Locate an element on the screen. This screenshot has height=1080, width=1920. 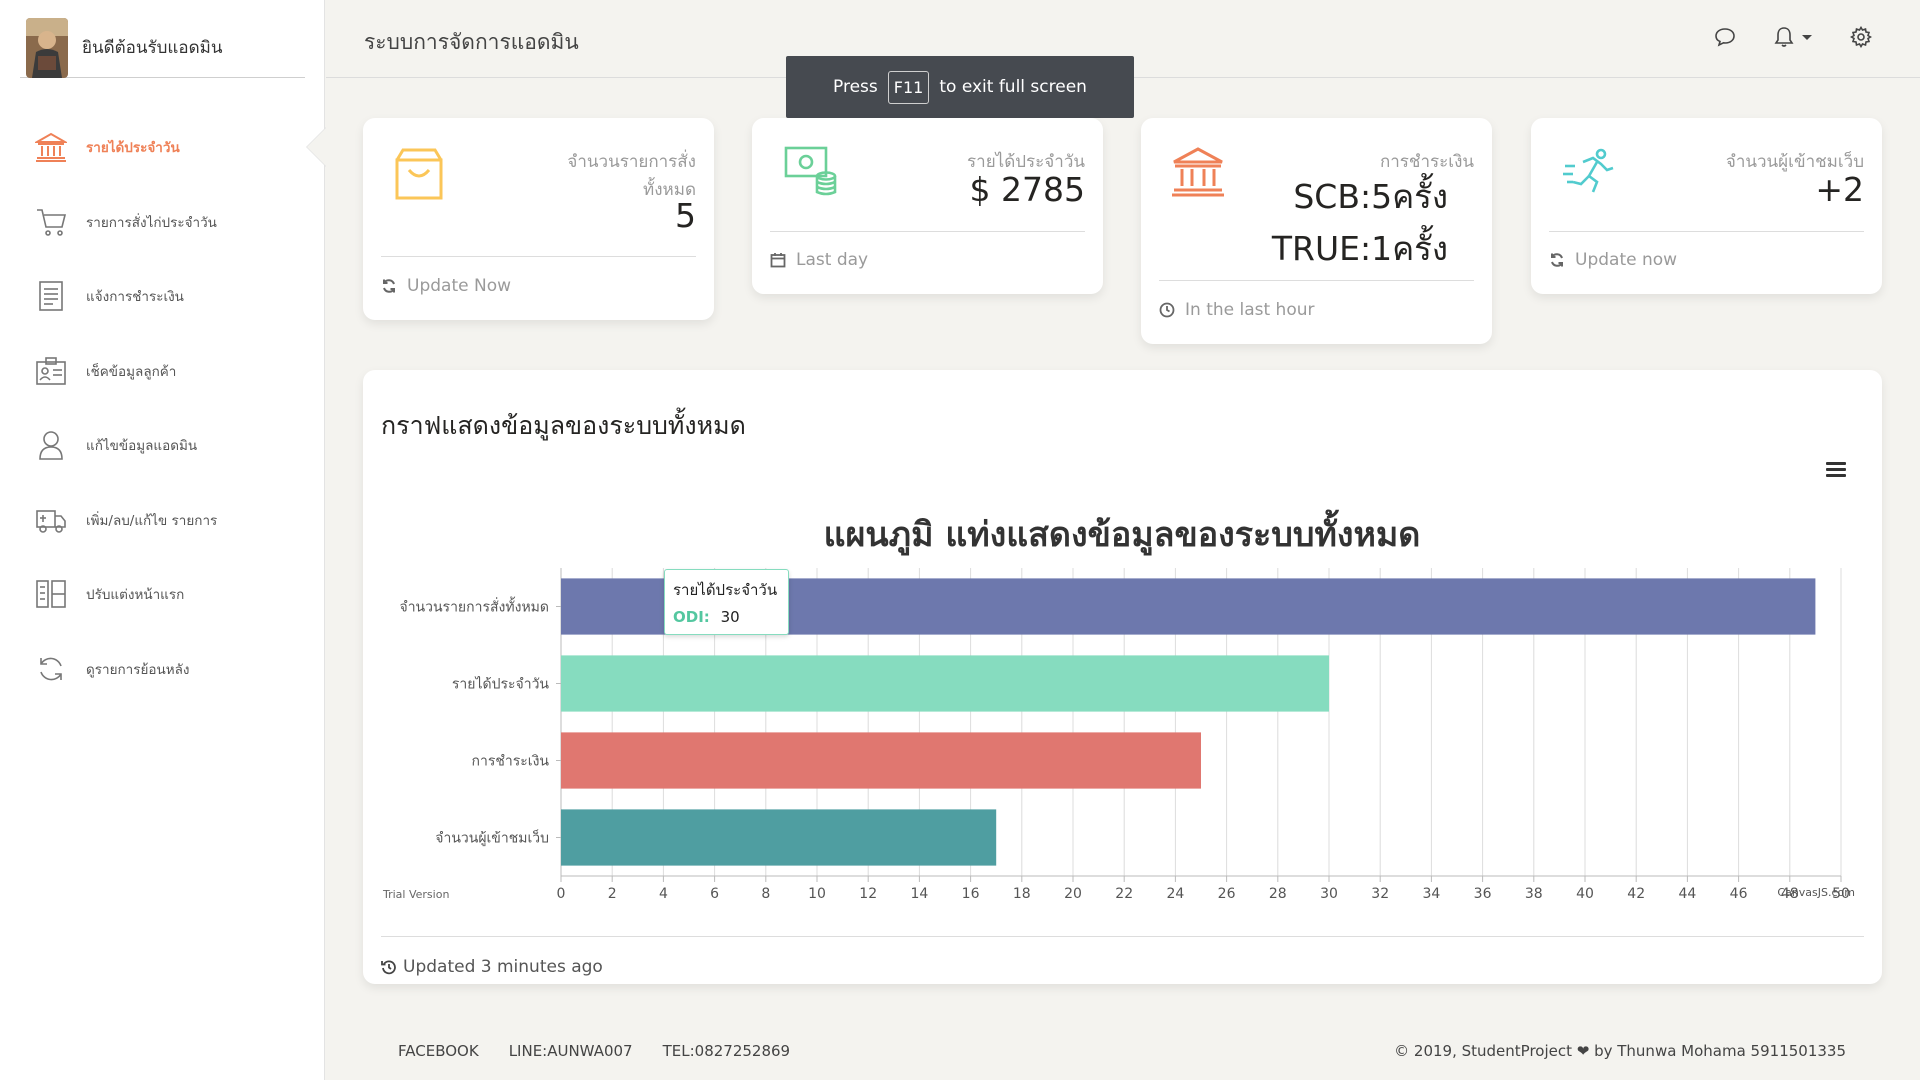
x-tick-label: 20 is located at coordinates (1073, 894).